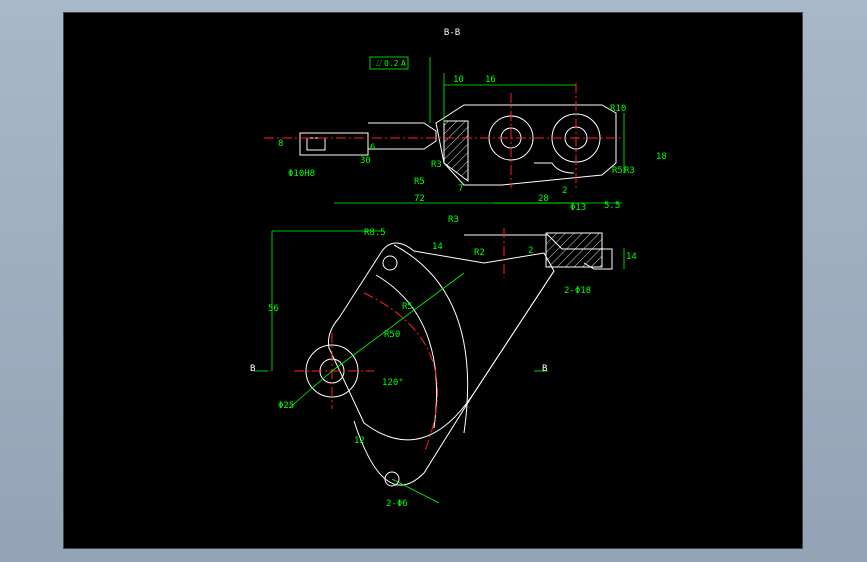 The width and height of the screenshot is (867, 562). Describe the element at coordinates (392, 335) in the screenshot. I see `dim-r50: R50` at that location.